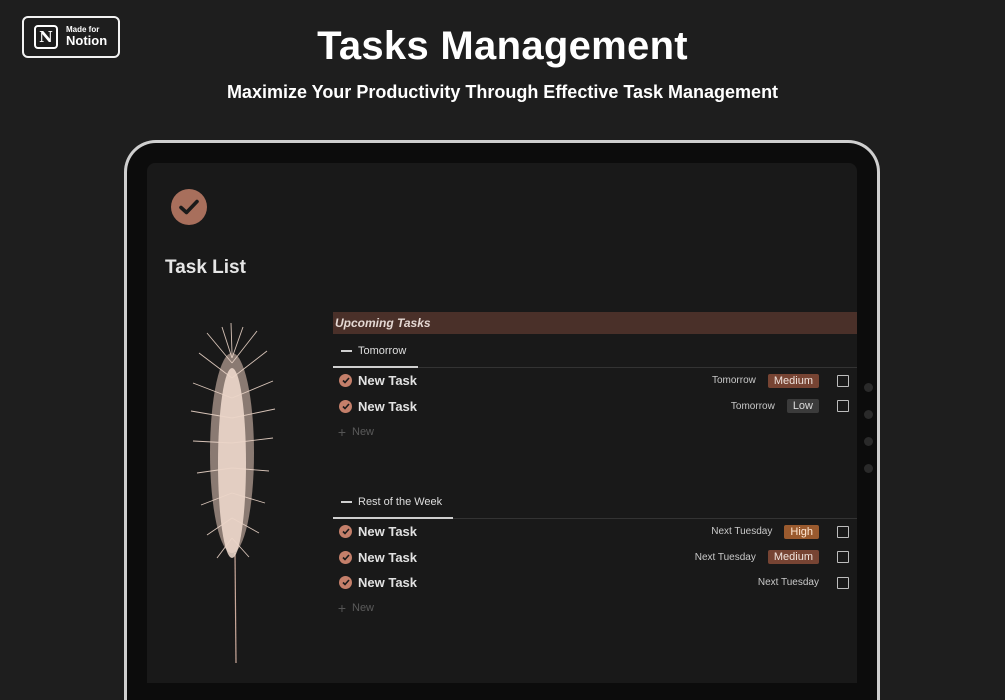 This screenshot has height=700, width=1005. Describe the element at coordinates (189, 207) in the screenshot. I see `checkmark-circle-icon` at that location.